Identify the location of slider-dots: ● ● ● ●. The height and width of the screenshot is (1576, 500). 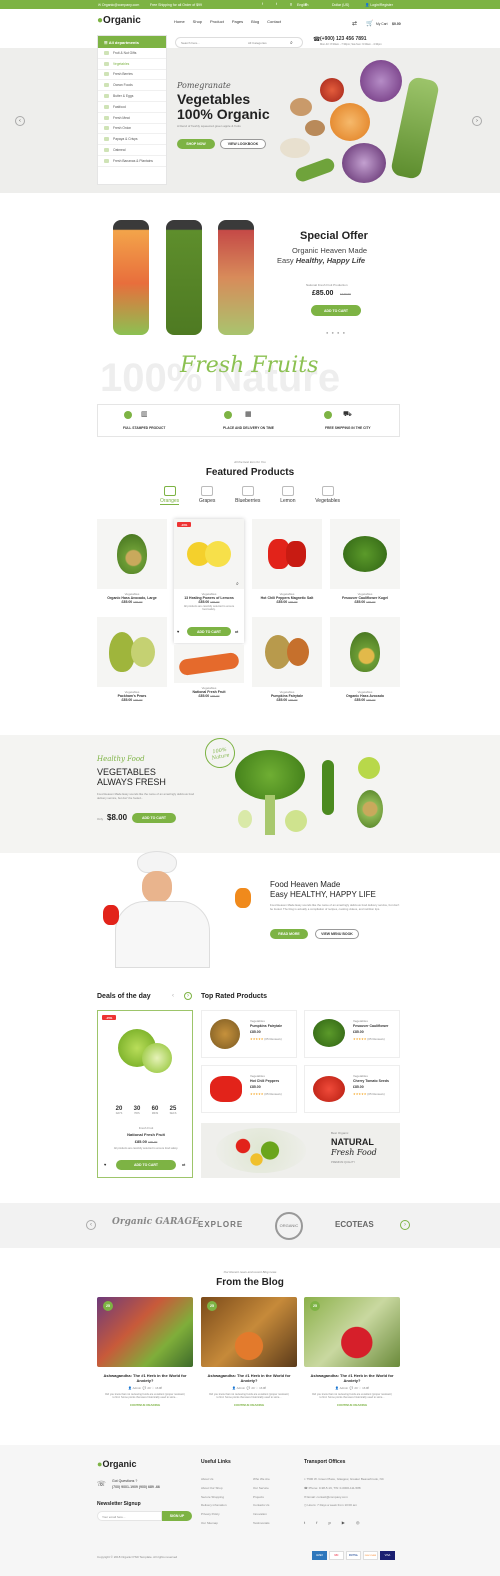
(336, 332).